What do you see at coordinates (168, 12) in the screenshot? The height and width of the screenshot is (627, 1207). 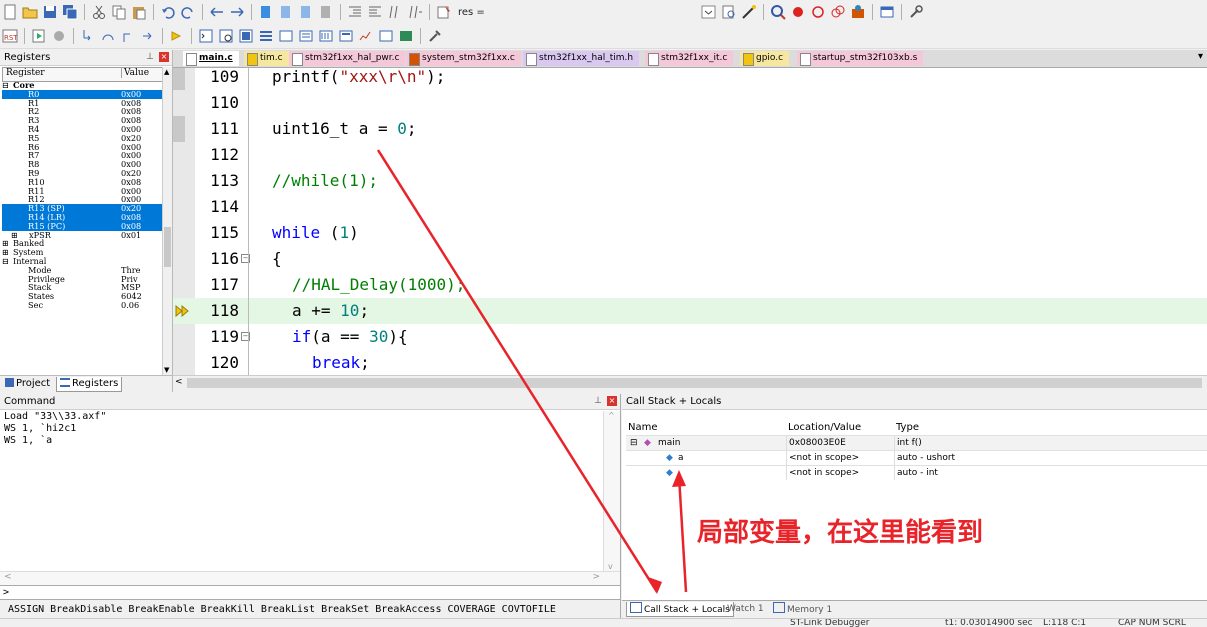 I see `undo-icon` at bounding box center [168, 12].